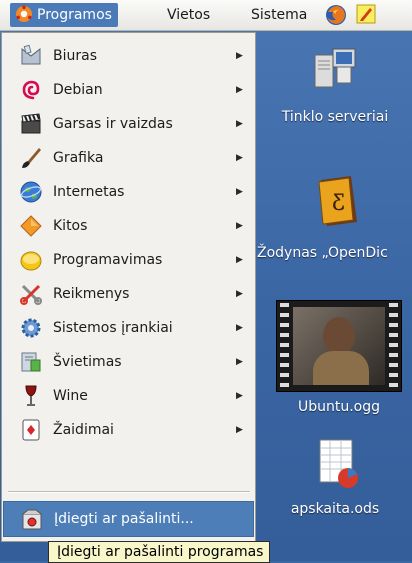  I want to click on desktop-icon-network-servers: Tinklo serveriai, so click(335, 90).